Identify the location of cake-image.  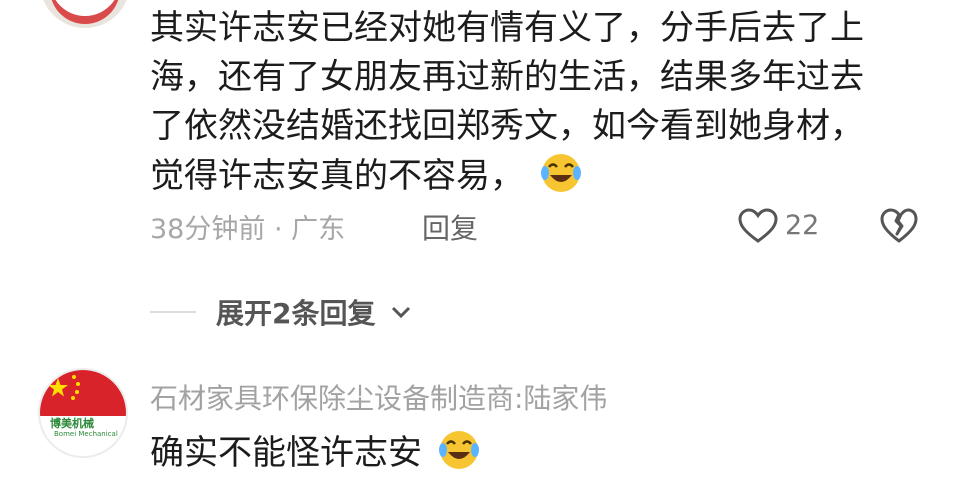
(85, 12).